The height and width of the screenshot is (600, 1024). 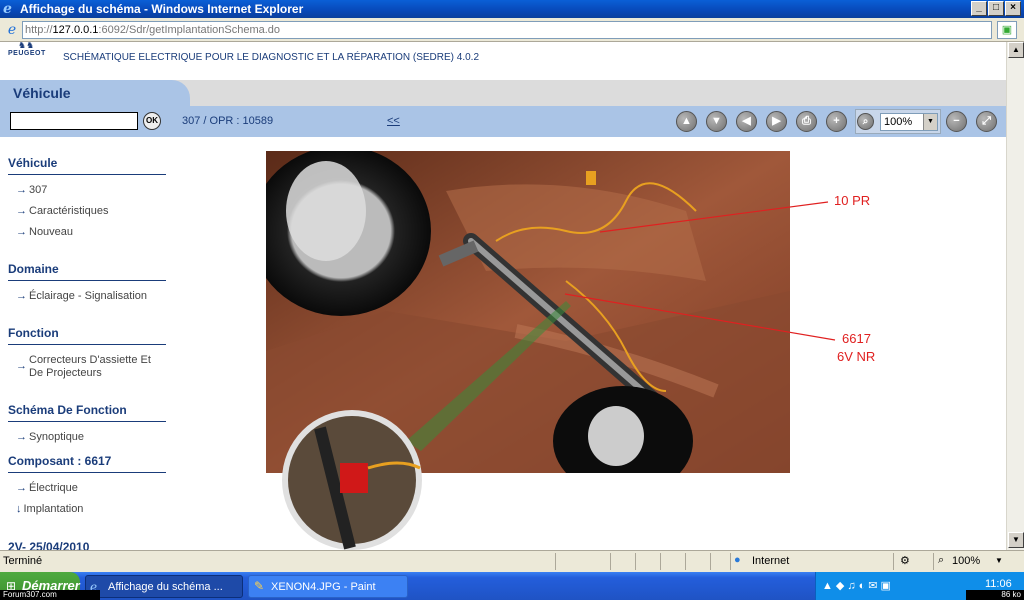 I want to click on callout-6617: 6617, so click(x=856, y=338).